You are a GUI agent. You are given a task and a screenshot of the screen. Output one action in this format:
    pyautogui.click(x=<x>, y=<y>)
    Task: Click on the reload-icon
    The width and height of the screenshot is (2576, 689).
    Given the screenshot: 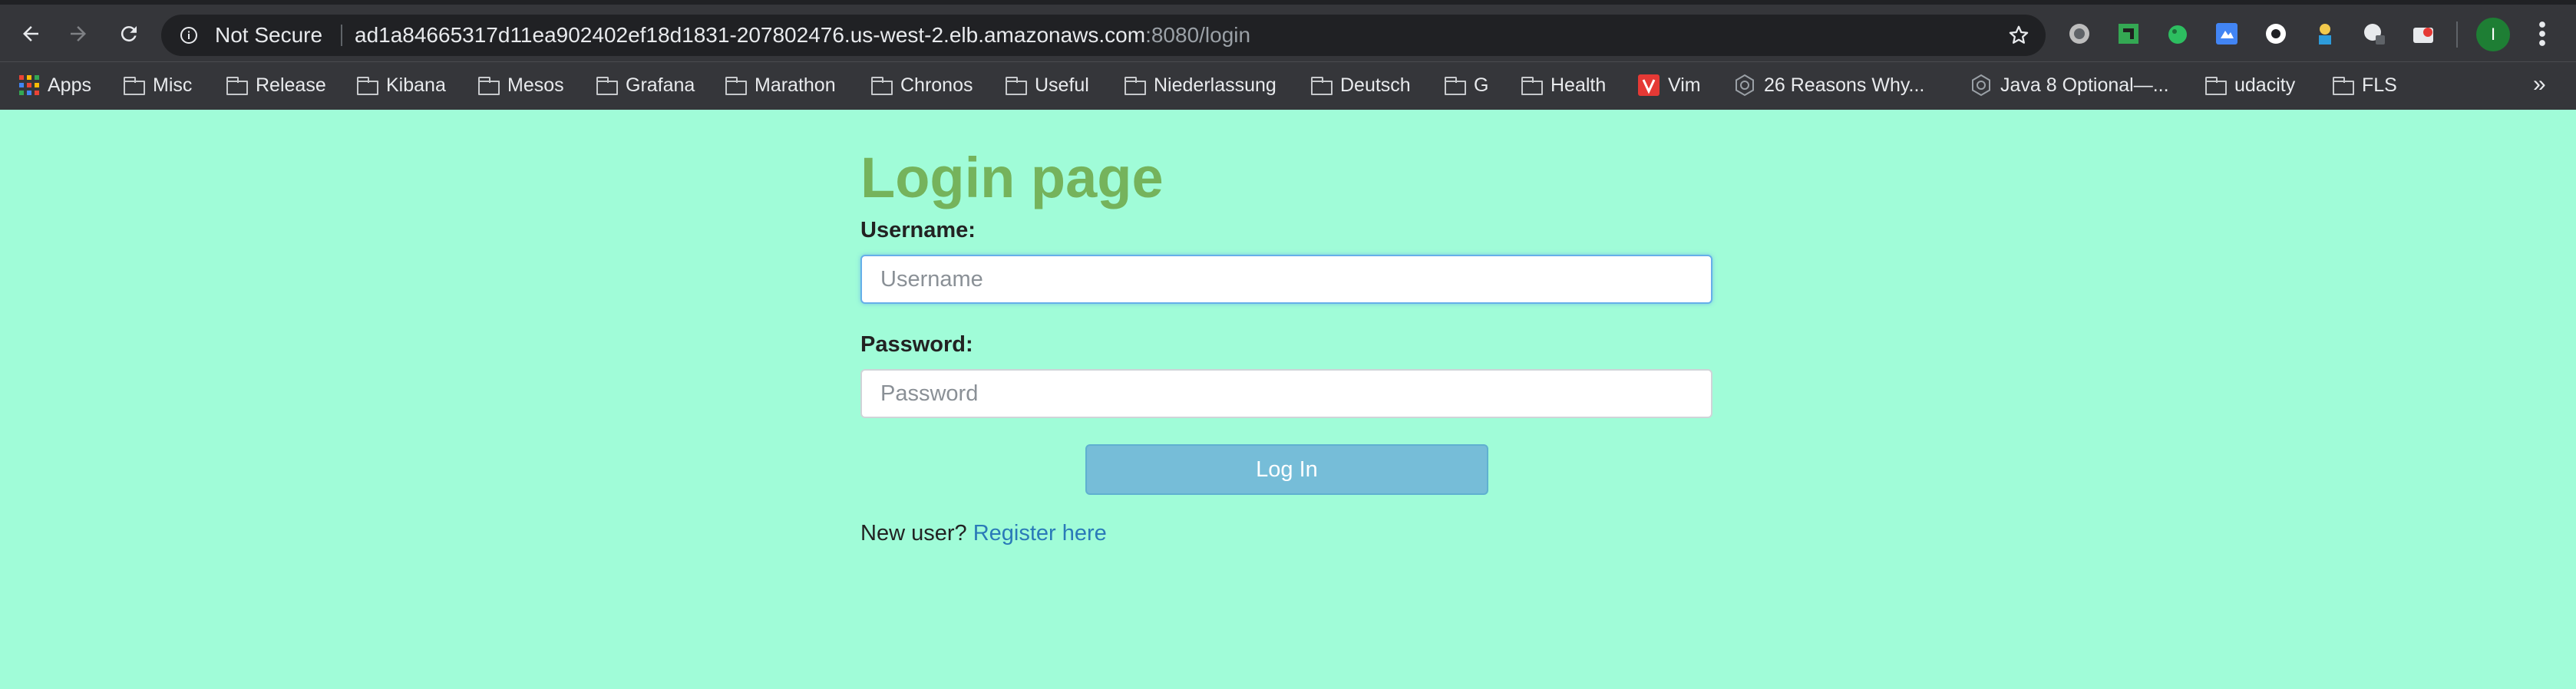 What is the action you would take?
    pyautogui.click(x=129, y=34)
    